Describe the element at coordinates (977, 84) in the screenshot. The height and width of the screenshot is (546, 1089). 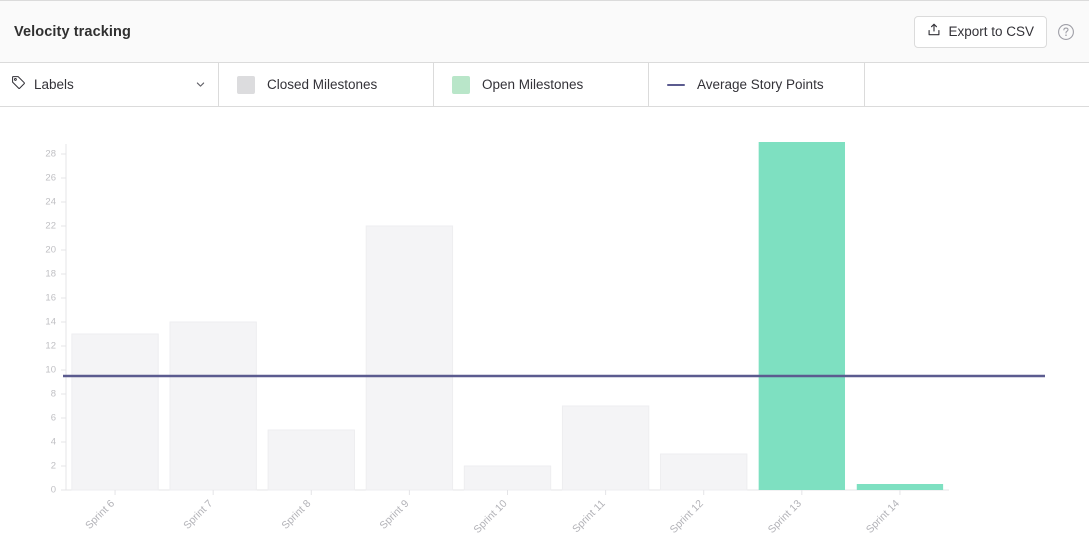
I see `filter-bar-spacer` at that location.